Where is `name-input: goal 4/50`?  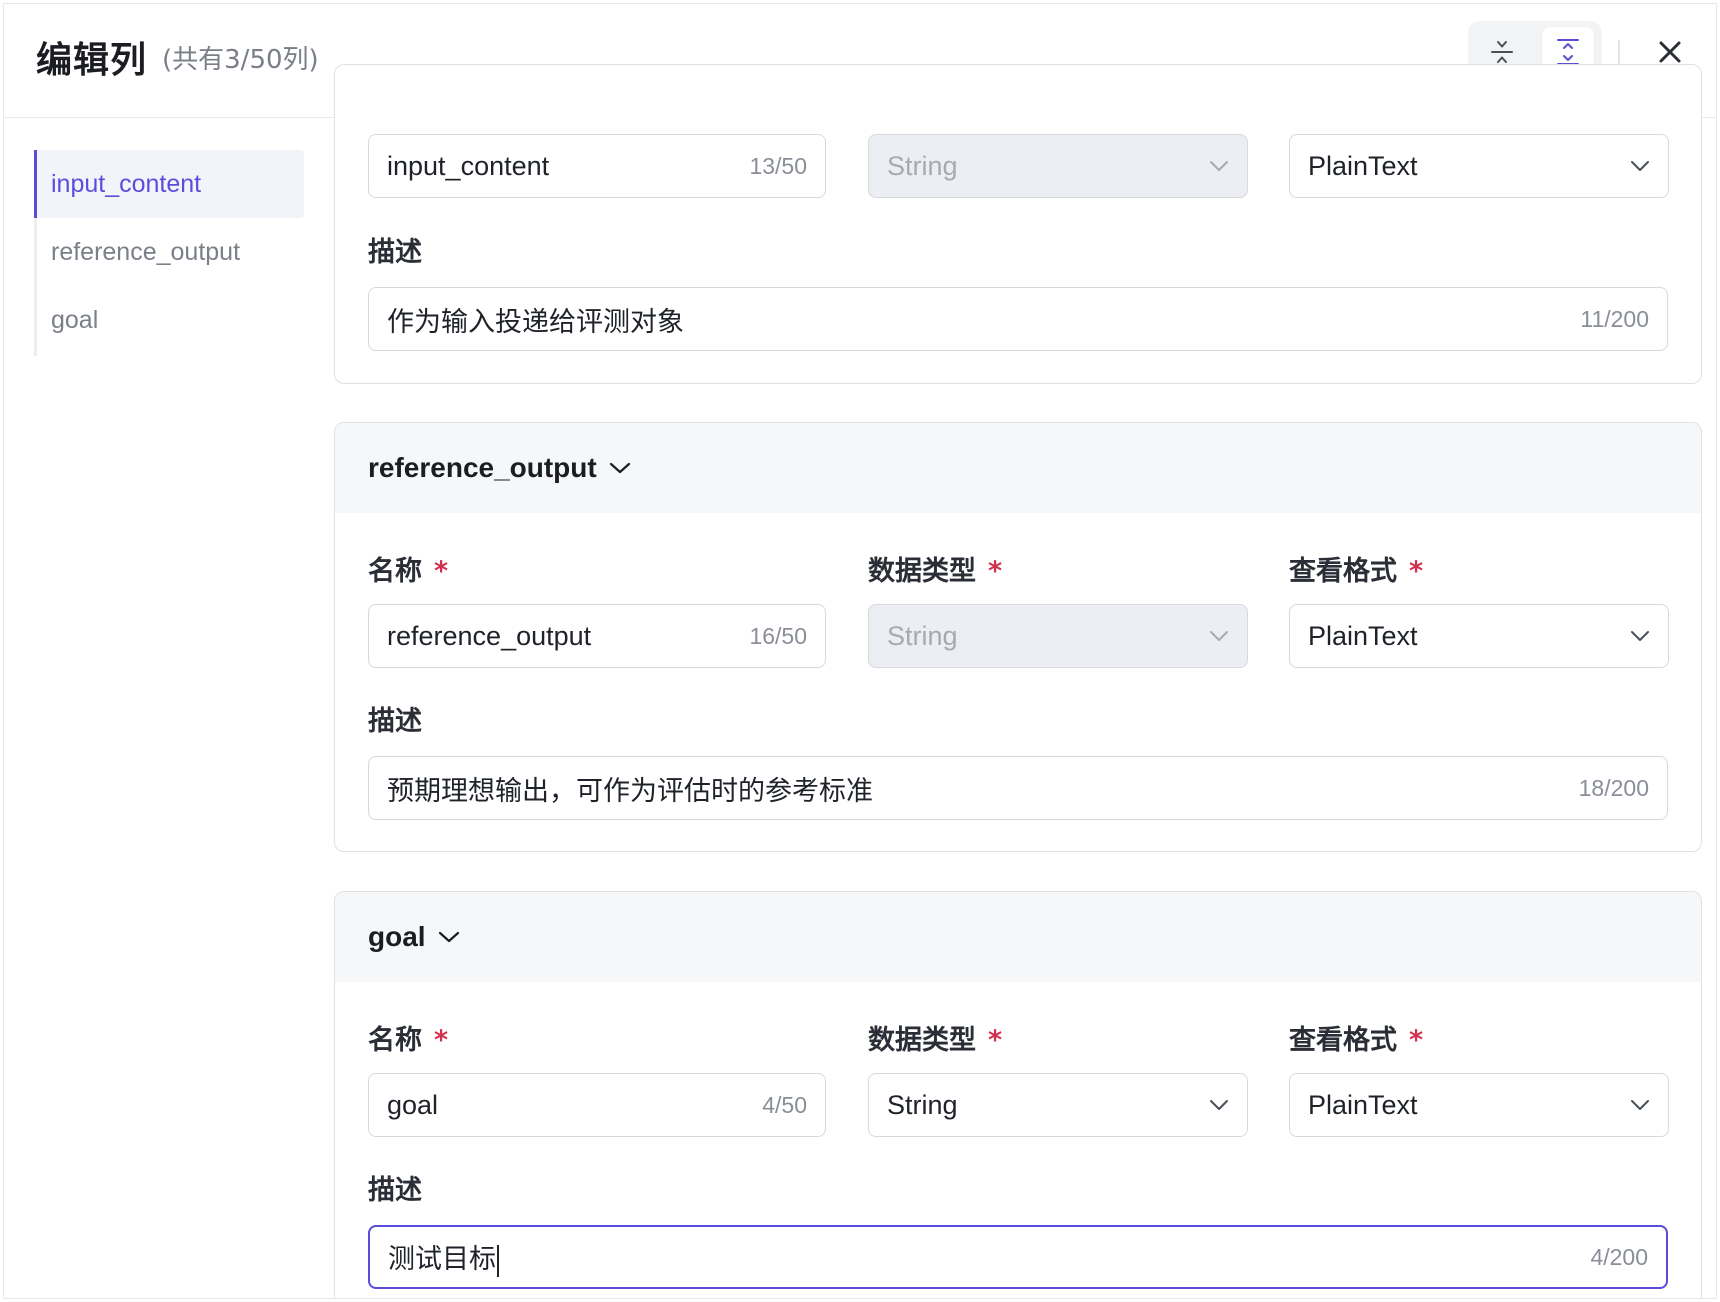
name-input: goal 4/50 is located at coordinates (597, 1105).